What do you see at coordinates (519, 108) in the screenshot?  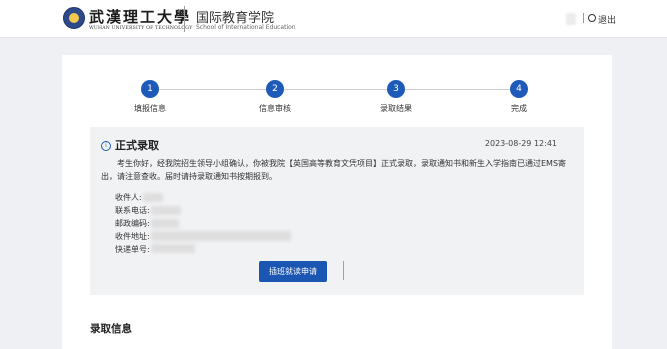 I see `step-4-label: 完成` at bounding box center [519, 108].